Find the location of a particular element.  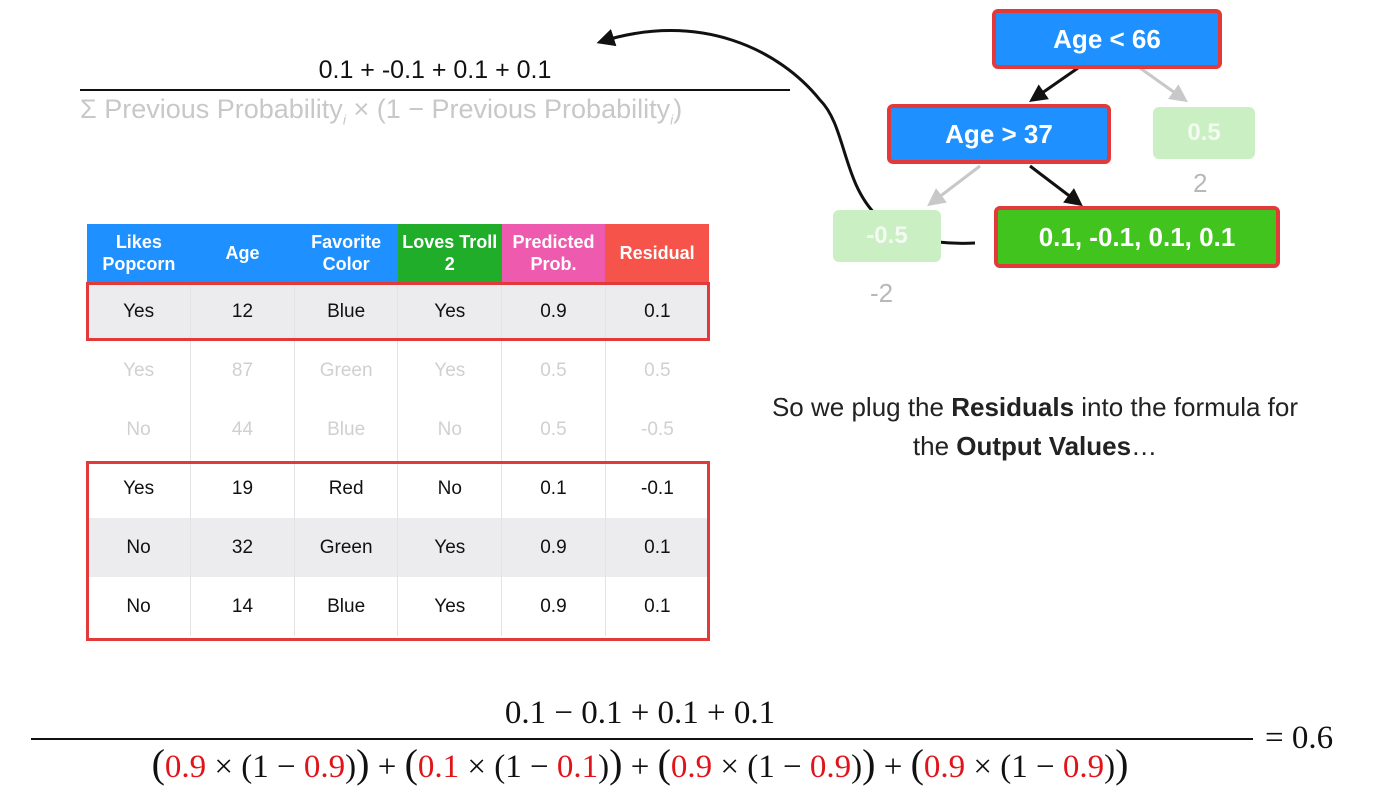

cell: 87 is located at coordinates (242, 370).